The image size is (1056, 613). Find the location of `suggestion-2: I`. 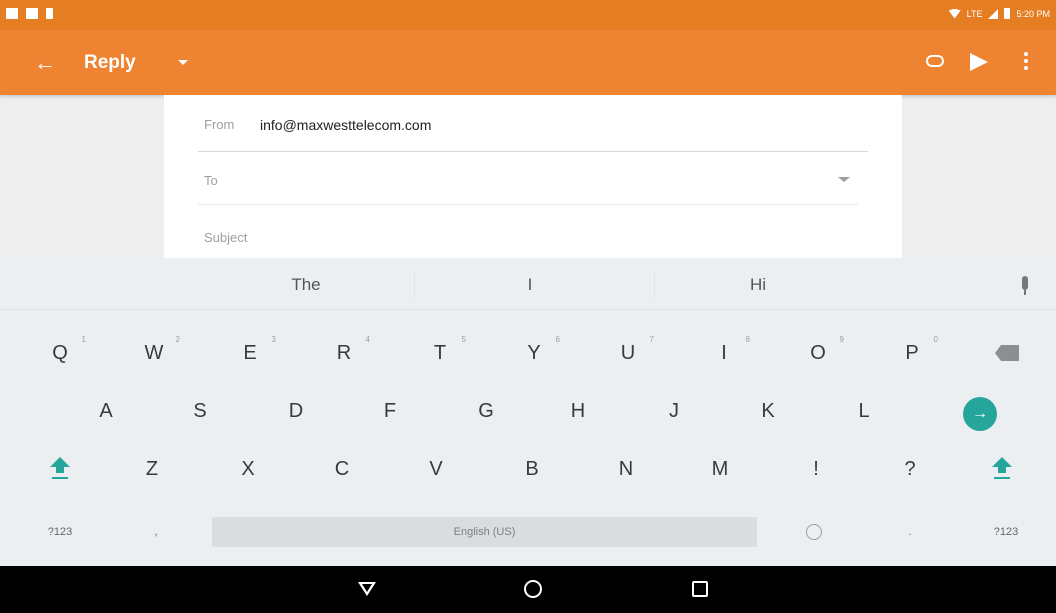

suggestion-2: I is located at coordinates (530, 285).